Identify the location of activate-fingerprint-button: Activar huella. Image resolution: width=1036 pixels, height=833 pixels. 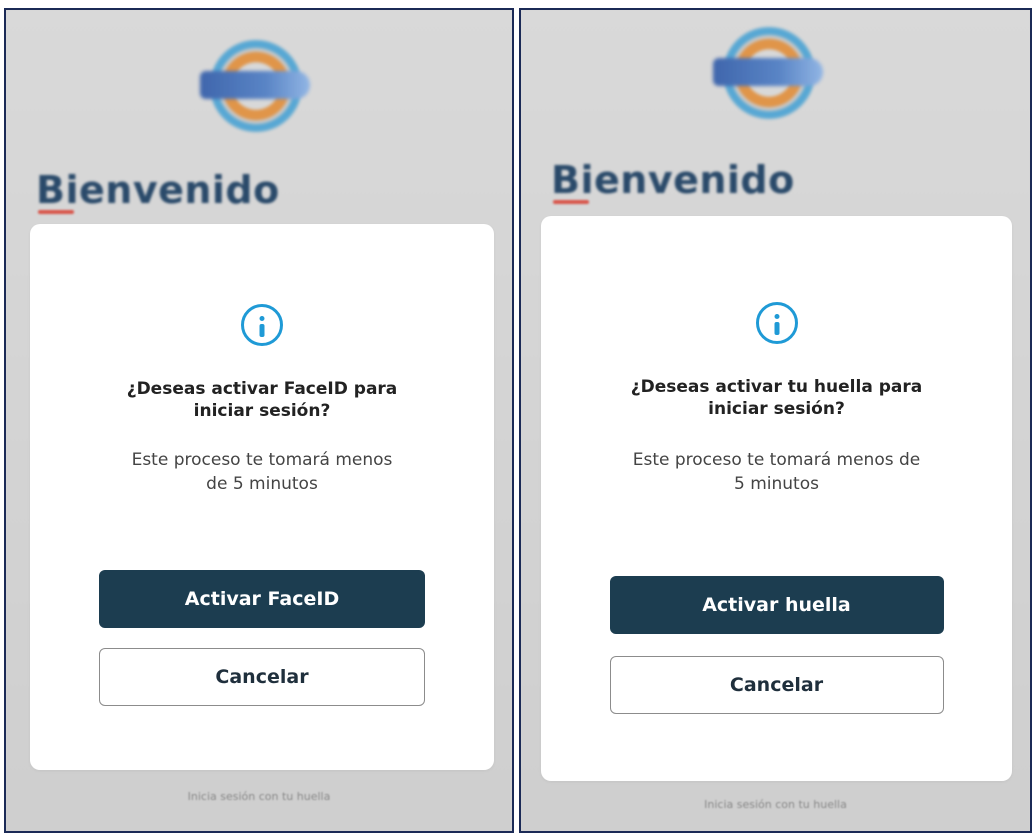
(776, 605).